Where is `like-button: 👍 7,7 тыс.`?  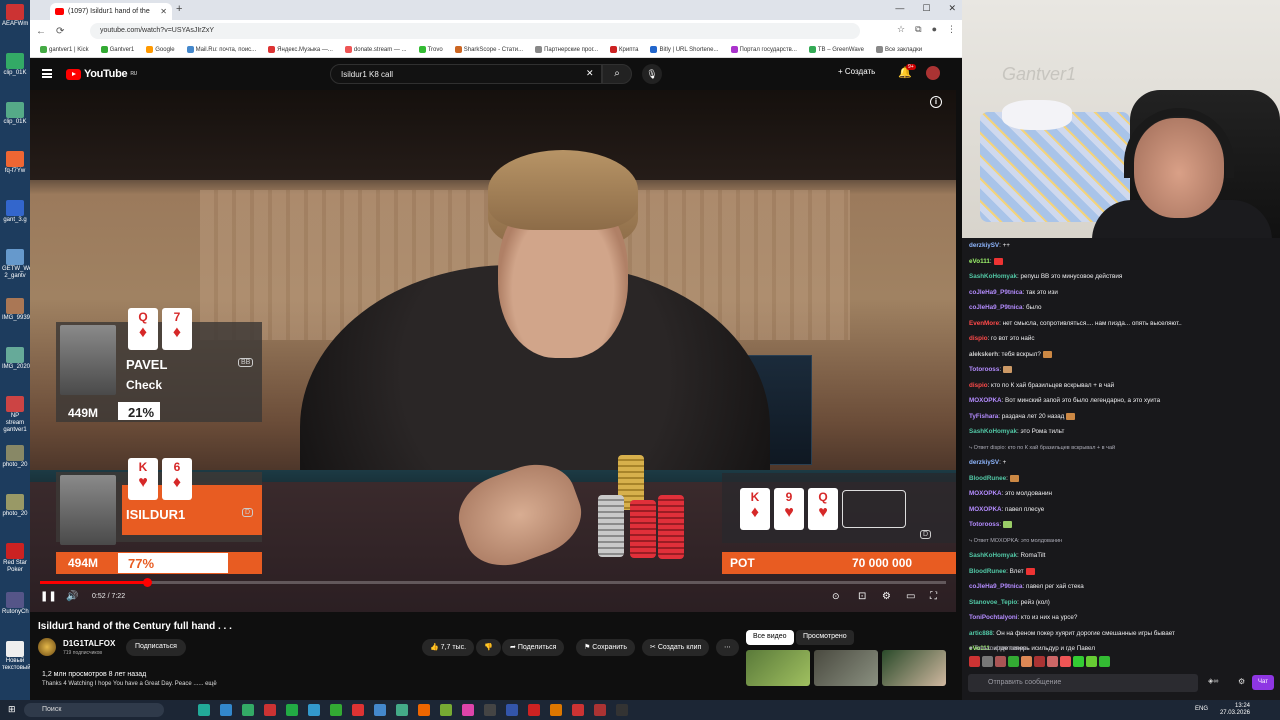 like-button: 👍 7,7 тыс. is located at coordinates (448, 647).